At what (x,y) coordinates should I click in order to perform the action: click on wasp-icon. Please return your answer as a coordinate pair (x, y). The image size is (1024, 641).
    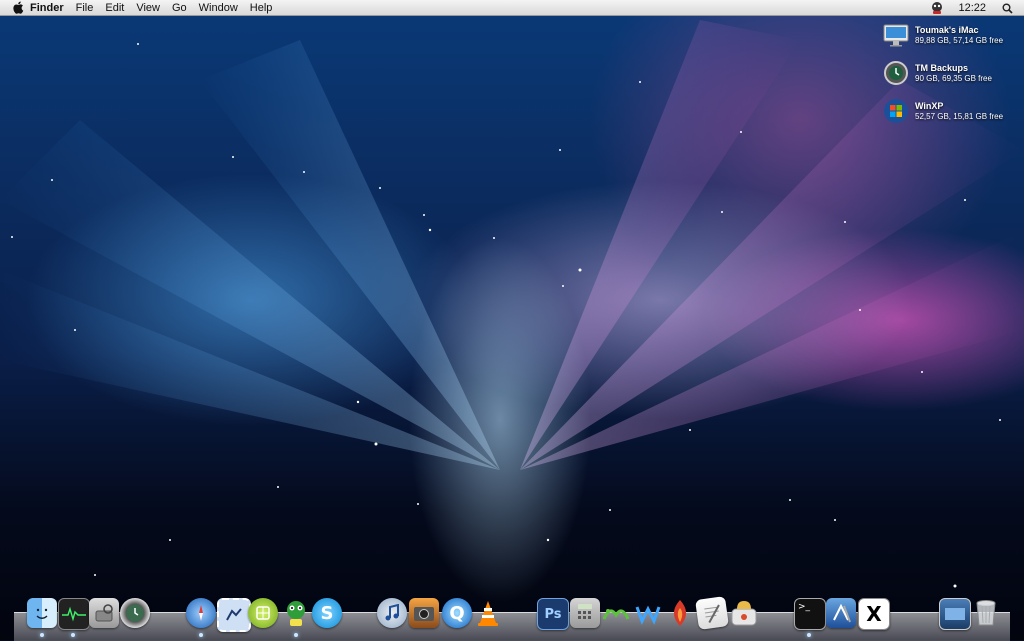
    Looking at the image, I should click on (648, 613).